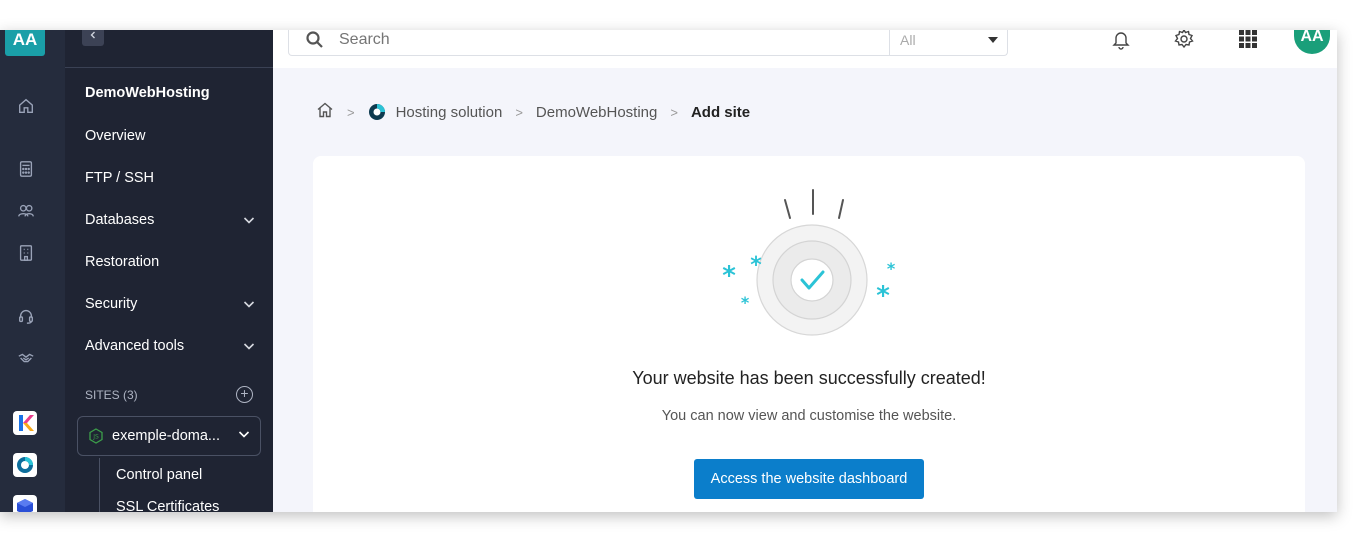 The height and width of the screenshot is (542, 1367). What do you see at coordinates (32, 271) in the screenshot?
I see `app-rail: AA` at bounding box center [32, 271].